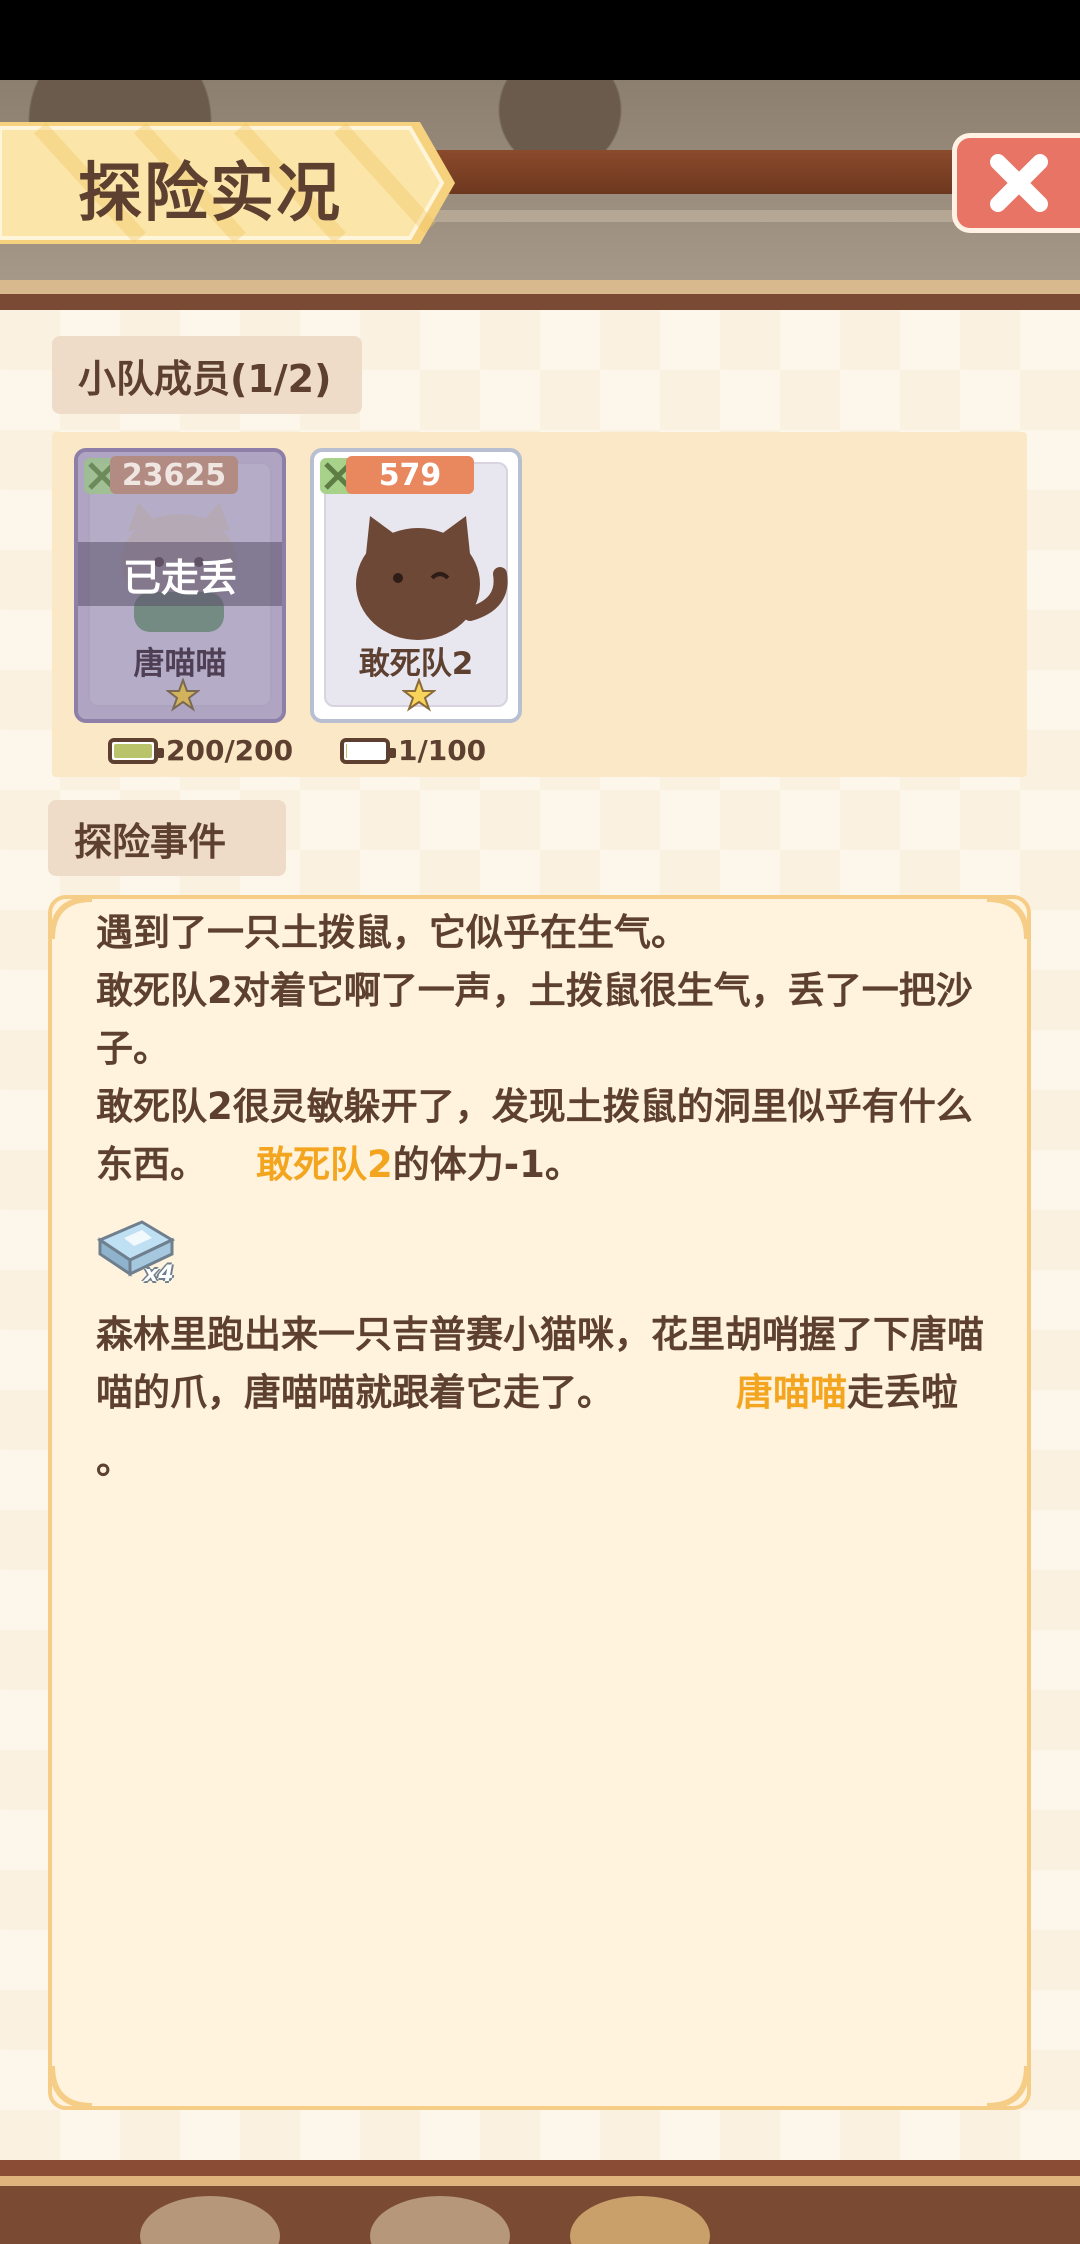  I want to click on event-line-4-tail: 唐喵喵走丢啦, so click(847, 1392).